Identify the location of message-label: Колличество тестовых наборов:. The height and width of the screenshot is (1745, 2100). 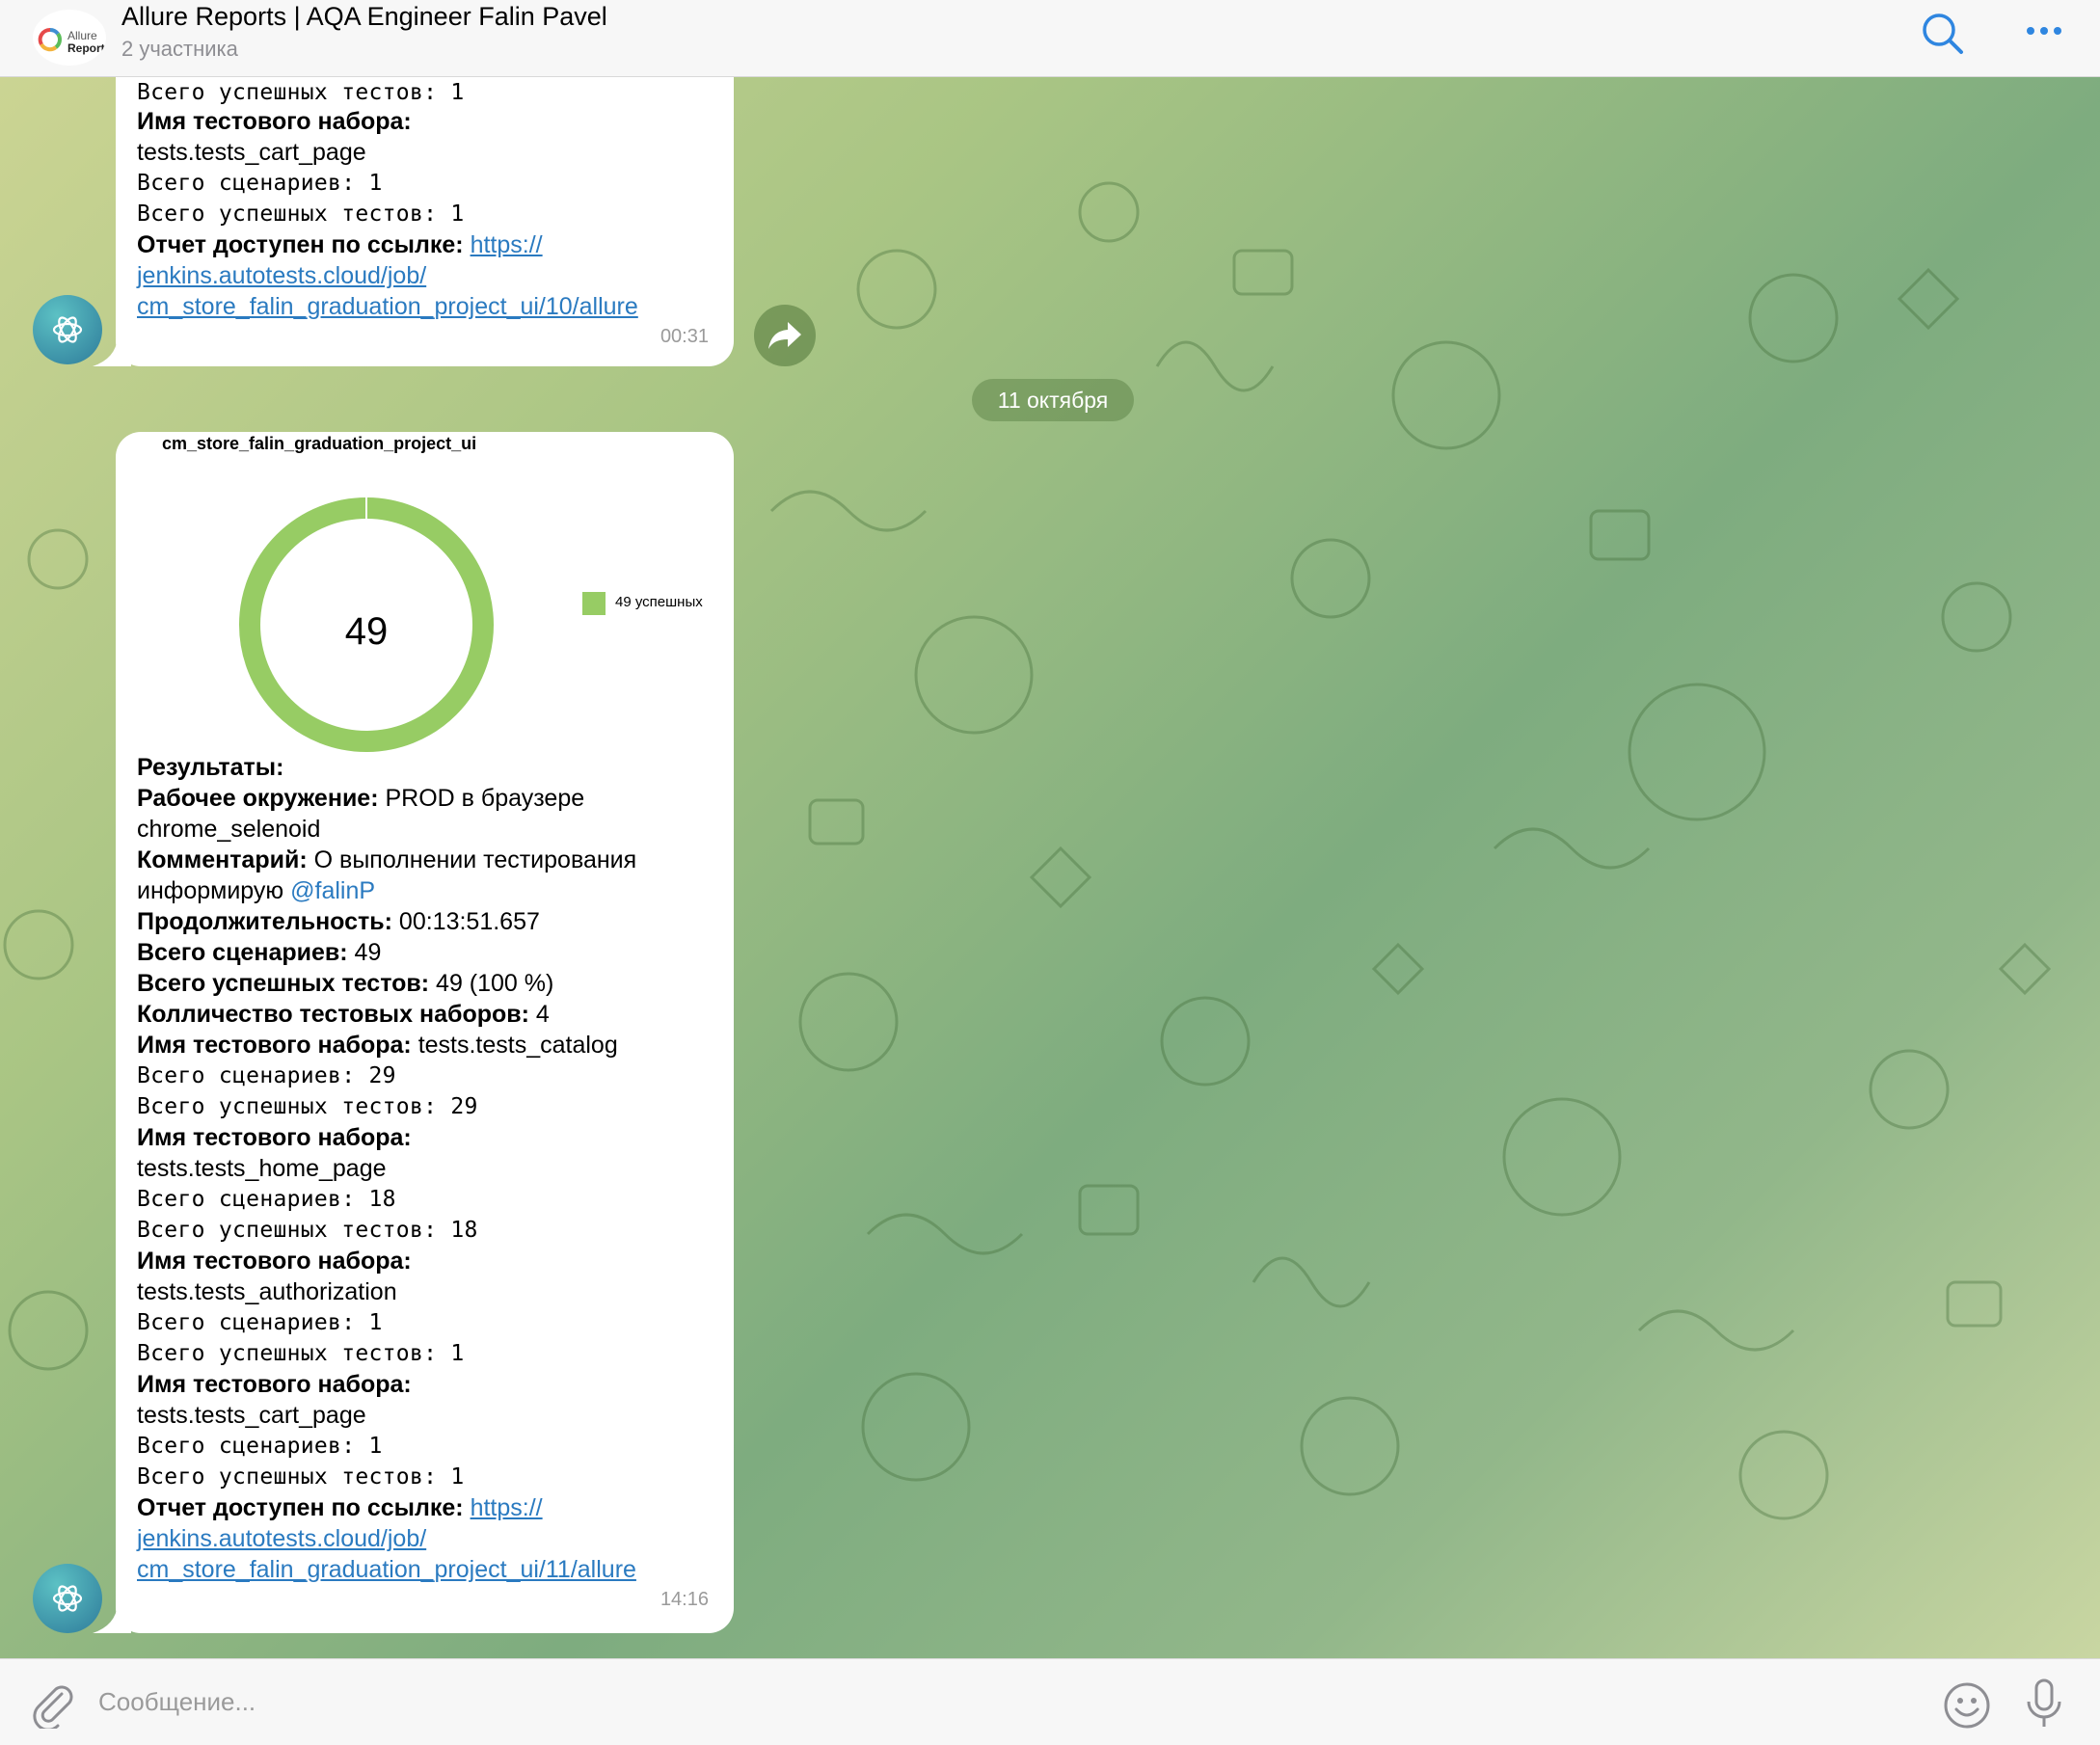
(333, 1014).